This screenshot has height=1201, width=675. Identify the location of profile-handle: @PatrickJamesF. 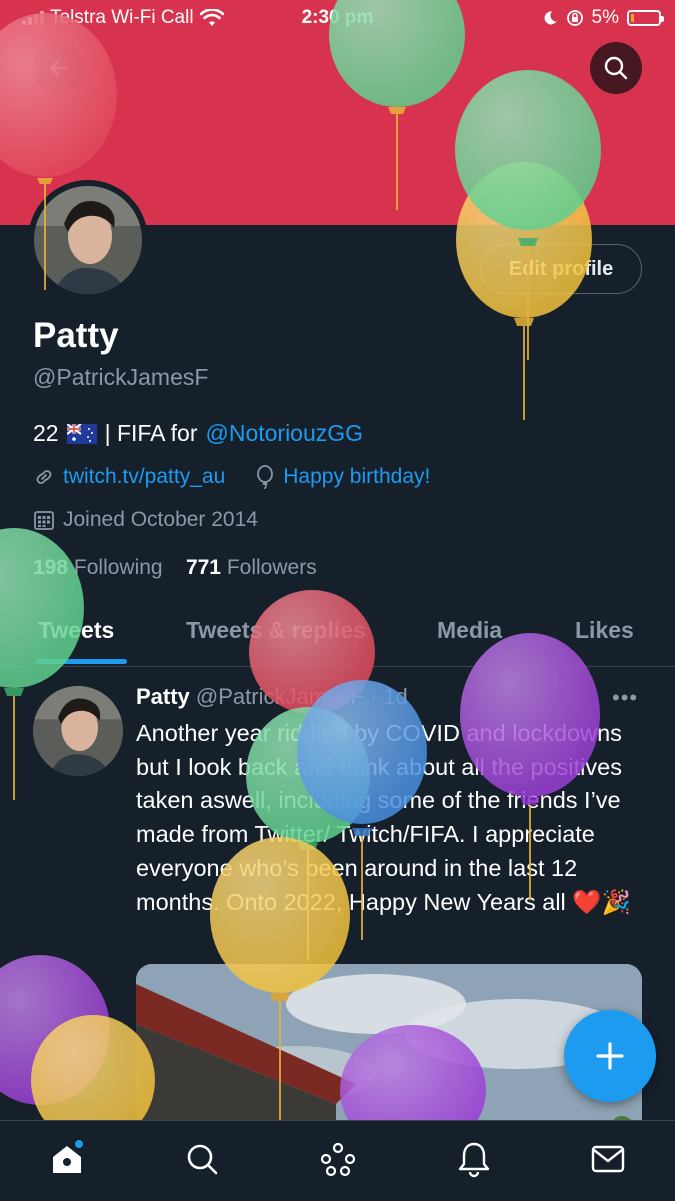
(121, 377).